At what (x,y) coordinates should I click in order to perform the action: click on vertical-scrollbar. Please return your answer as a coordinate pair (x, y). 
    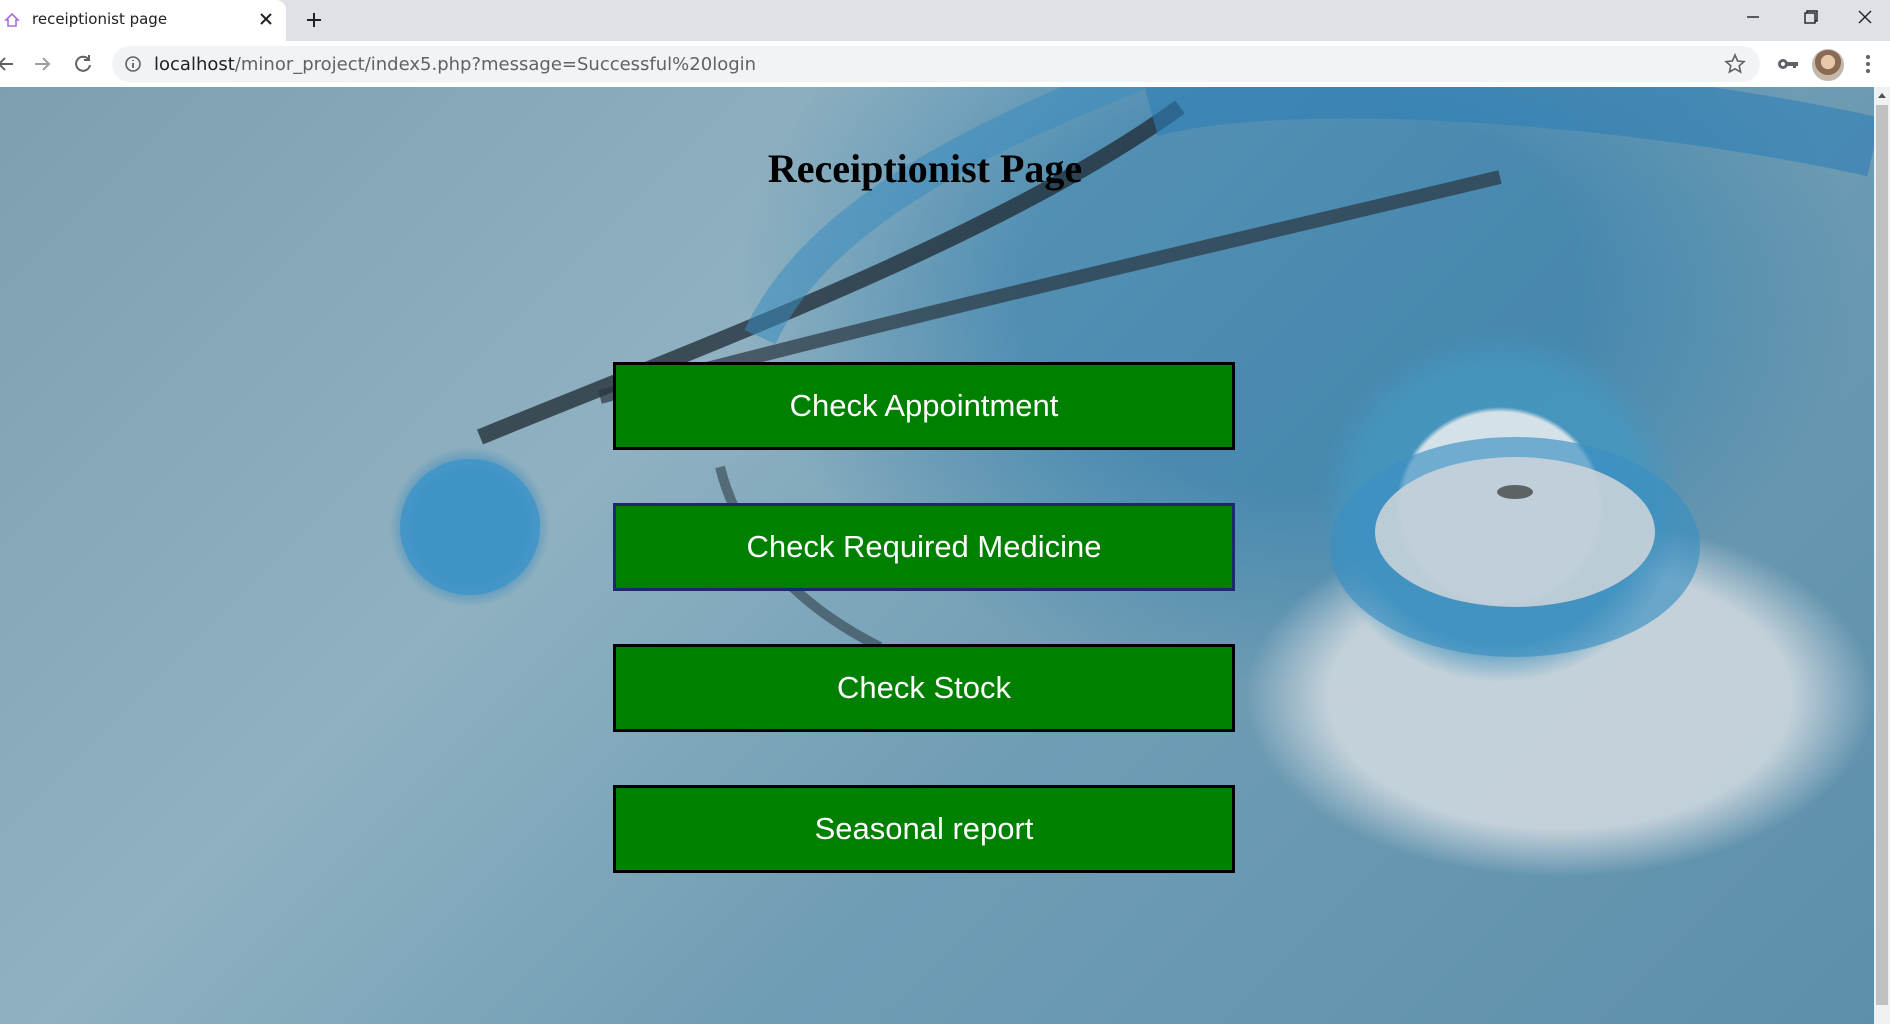
    Looking at the image, I should click on (1882, 555).